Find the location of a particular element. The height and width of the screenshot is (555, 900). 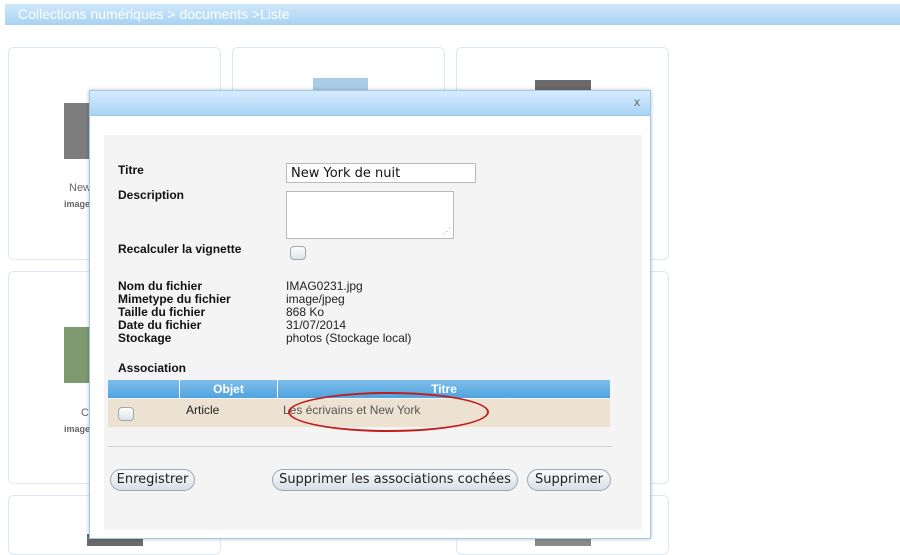

dialog-header: x is located at coordinates (370, 103).